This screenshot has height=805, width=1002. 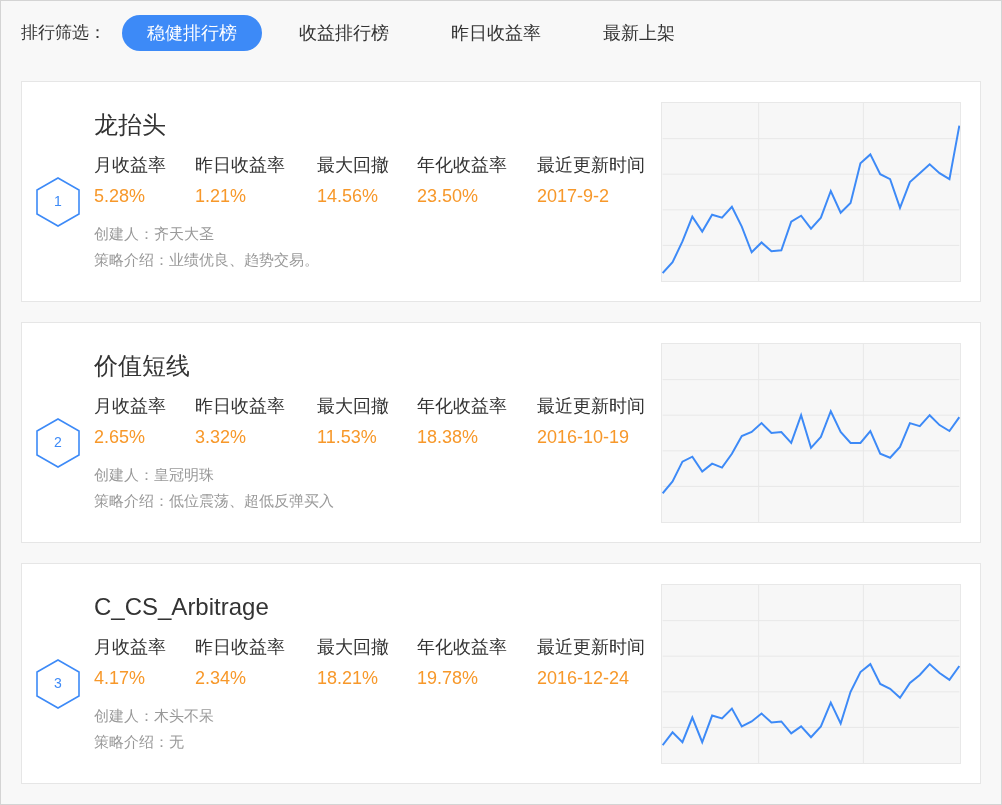 I want to click on intro-text: 策略介绍：无, so click(x=139, y=742).